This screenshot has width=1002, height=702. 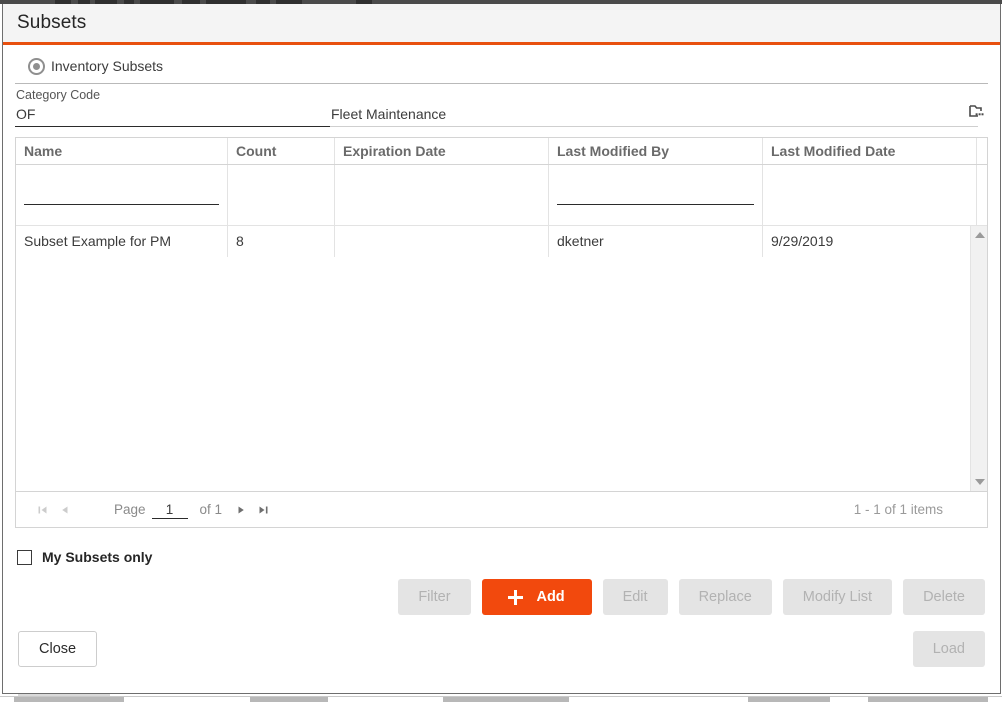 I want to click on cell-expiration-date, so click(x=442, y=241).